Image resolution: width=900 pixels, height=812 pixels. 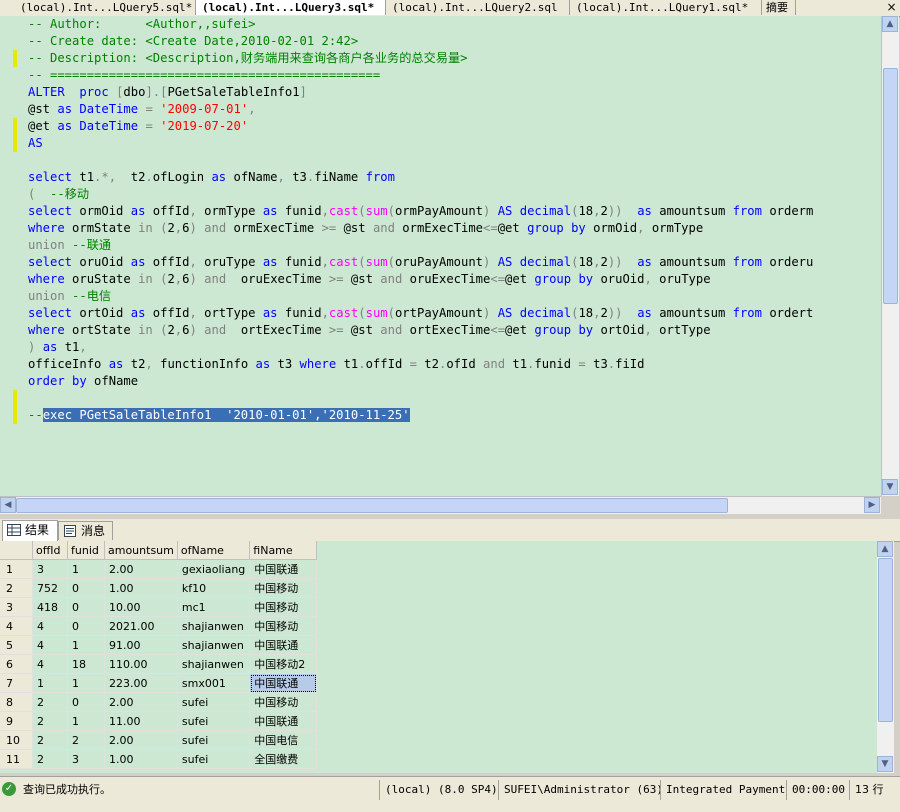 I want to click on table-row: 4 4 0 2021.00 shajianwen 中国移动, so click(x=159, y=626).